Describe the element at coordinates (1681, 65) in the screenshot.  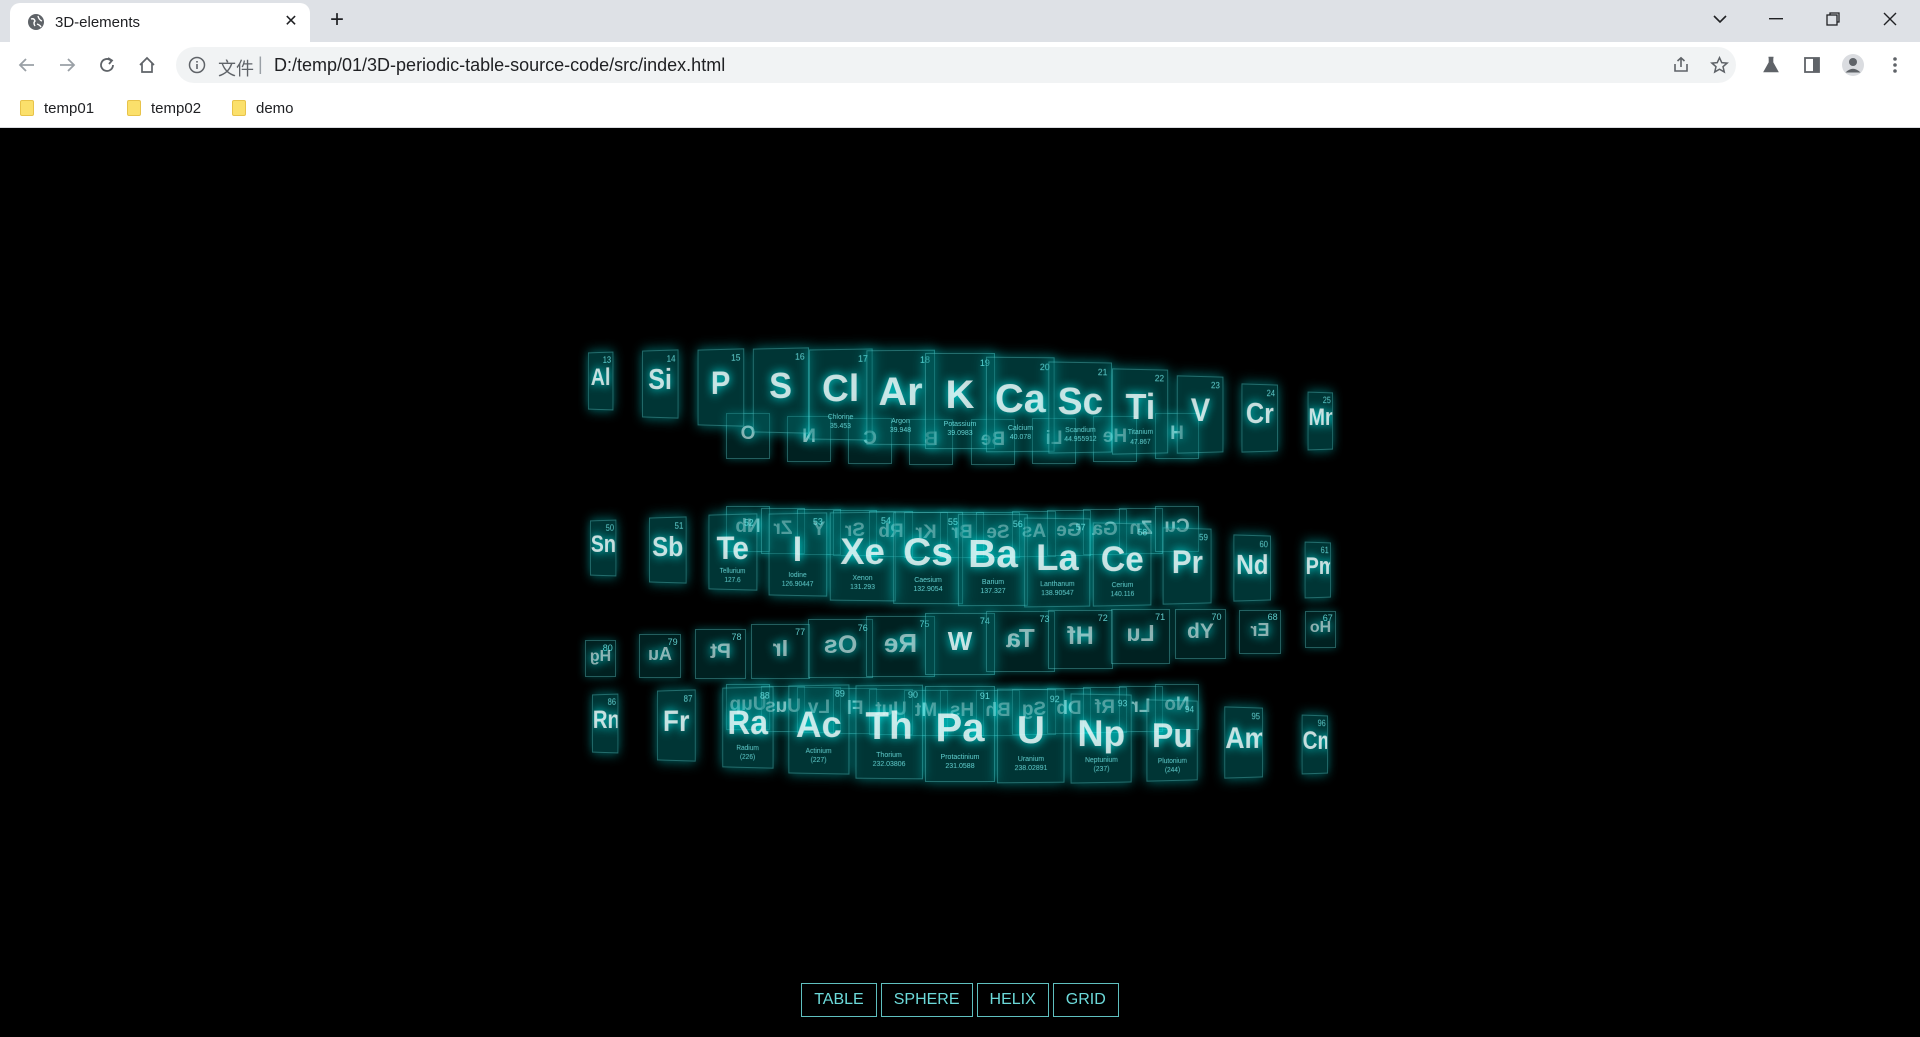
I see `share-icon` at that location.